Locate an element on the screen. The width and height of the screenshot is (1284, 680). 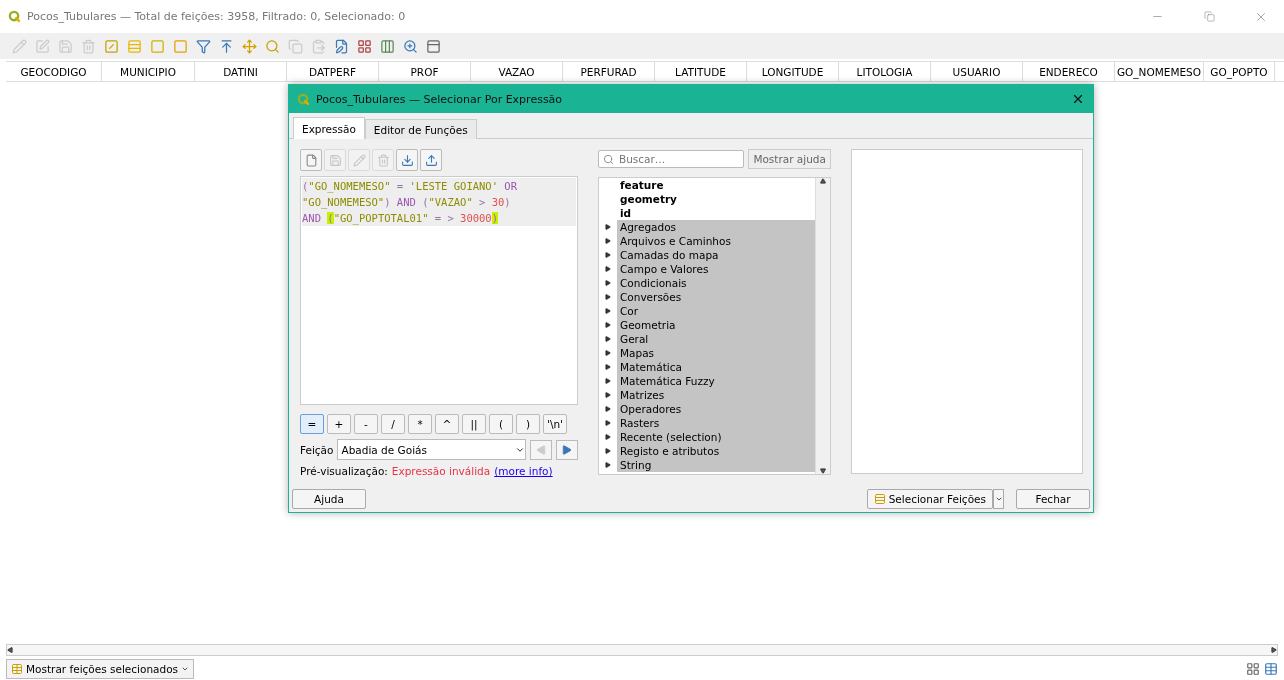
preview-label: Pré-visualização: is located at coordinates (344, 471).